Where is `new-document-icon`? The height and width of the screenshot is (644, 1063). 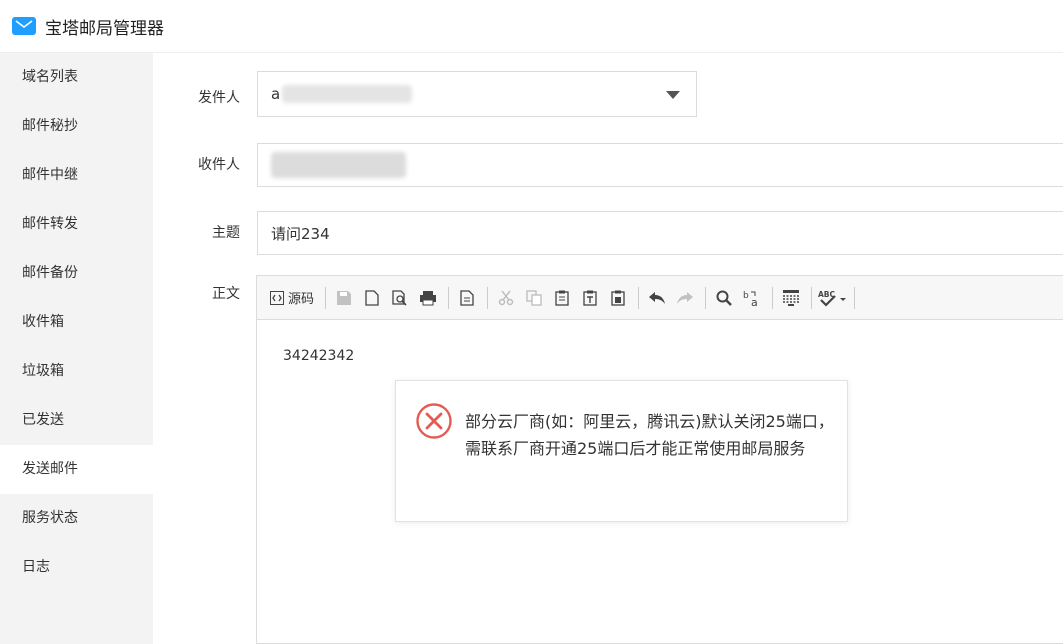 new-document-icon is located at coordinates (372, 297).